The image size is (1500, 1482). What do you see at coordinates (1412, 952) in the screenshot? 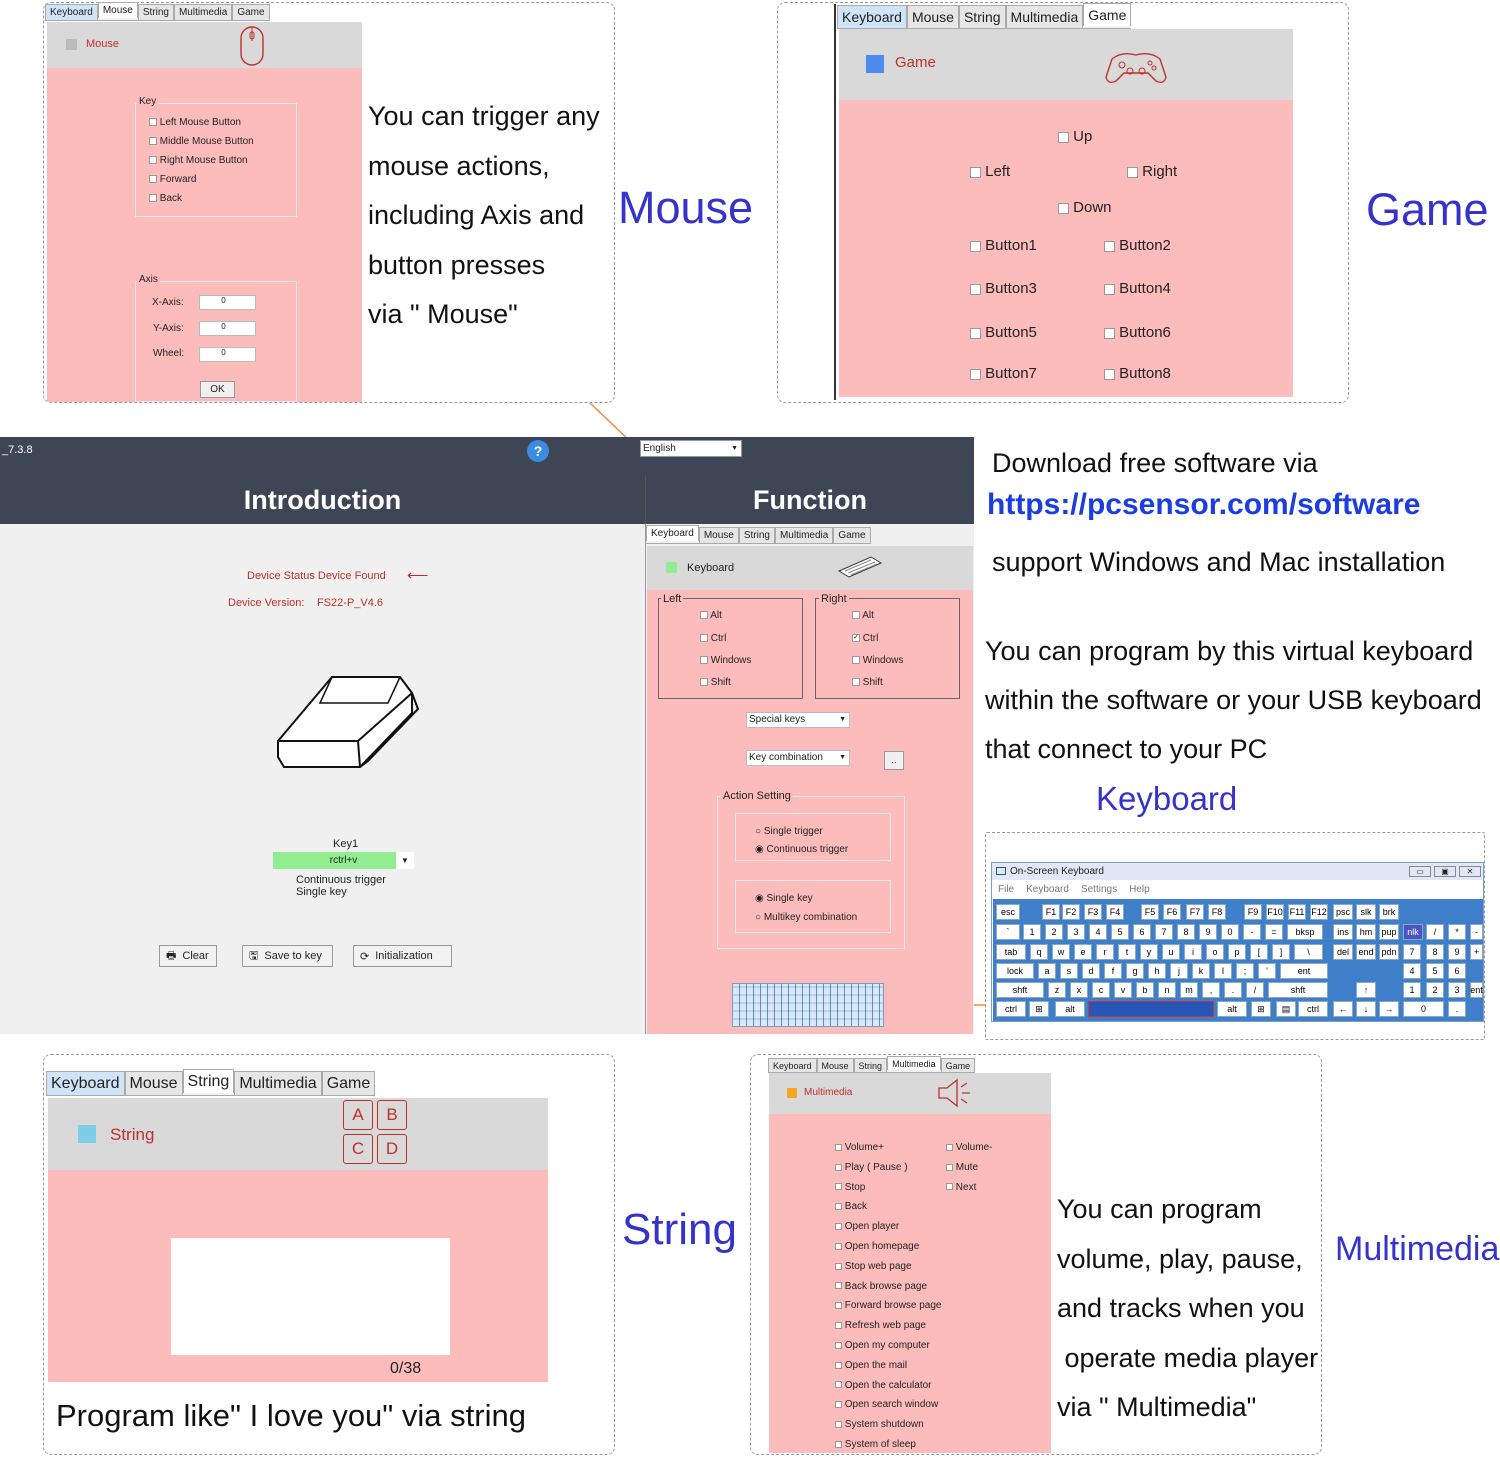
I see `osk-key: 7` at bounding box center [1412, 952].